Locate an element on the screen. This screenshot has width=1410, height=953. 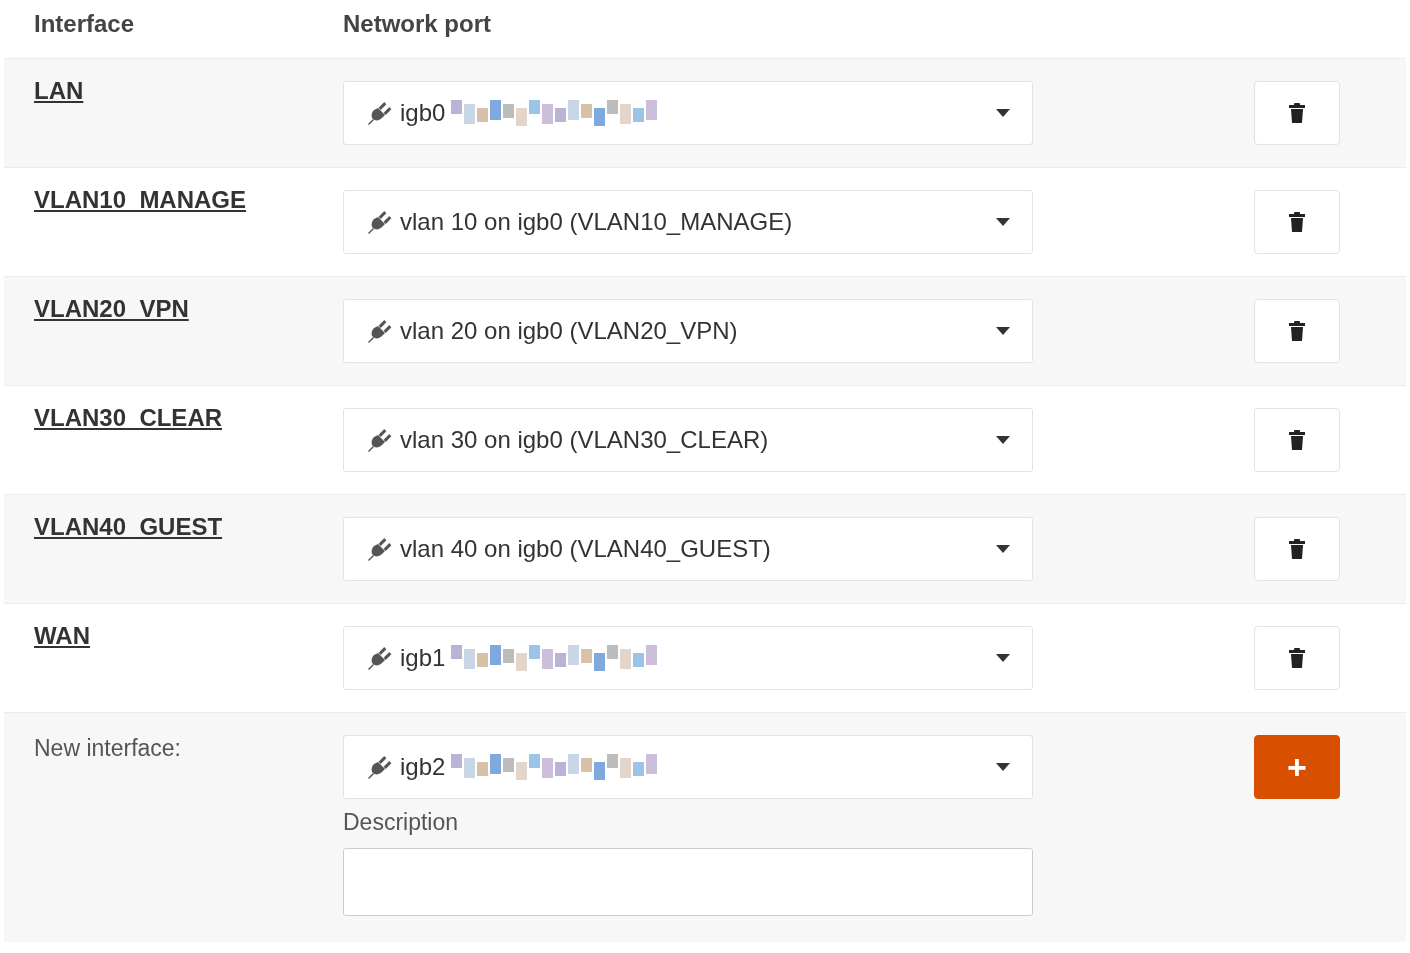
interface-link: VLAN10_MANAGE is located at coordinates (140, 200).